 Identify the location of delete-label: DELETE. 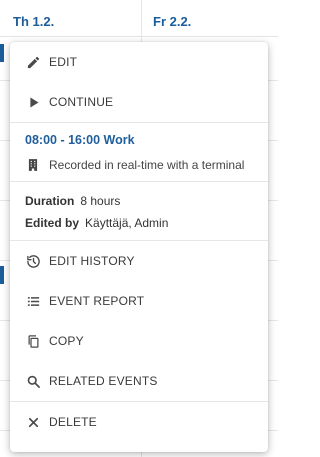
(73, 422).